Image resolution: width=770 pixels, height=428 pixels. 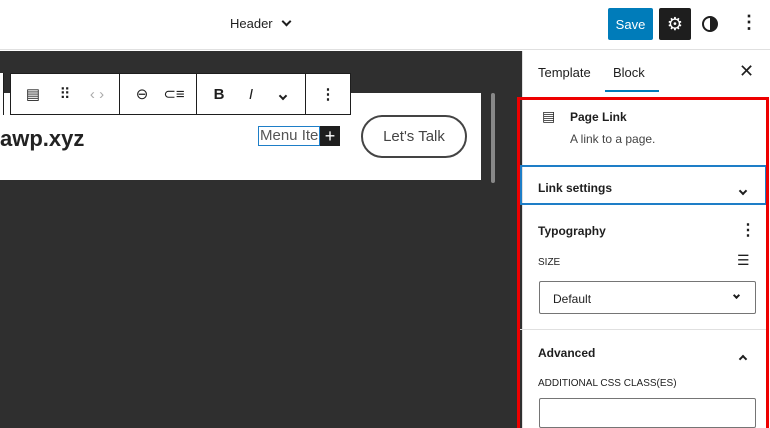 What do you see at coordinates (2, 94) in the screenshot?
I see `toolbar-edge` at bounding box center [2, 94].